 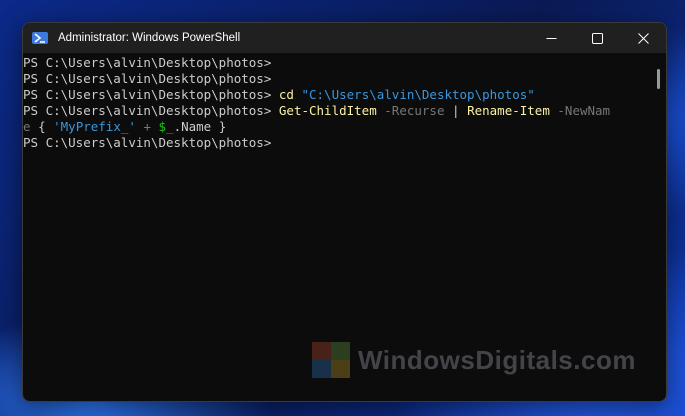 I want to click on minimize-icon, so click(x=551, y=38).